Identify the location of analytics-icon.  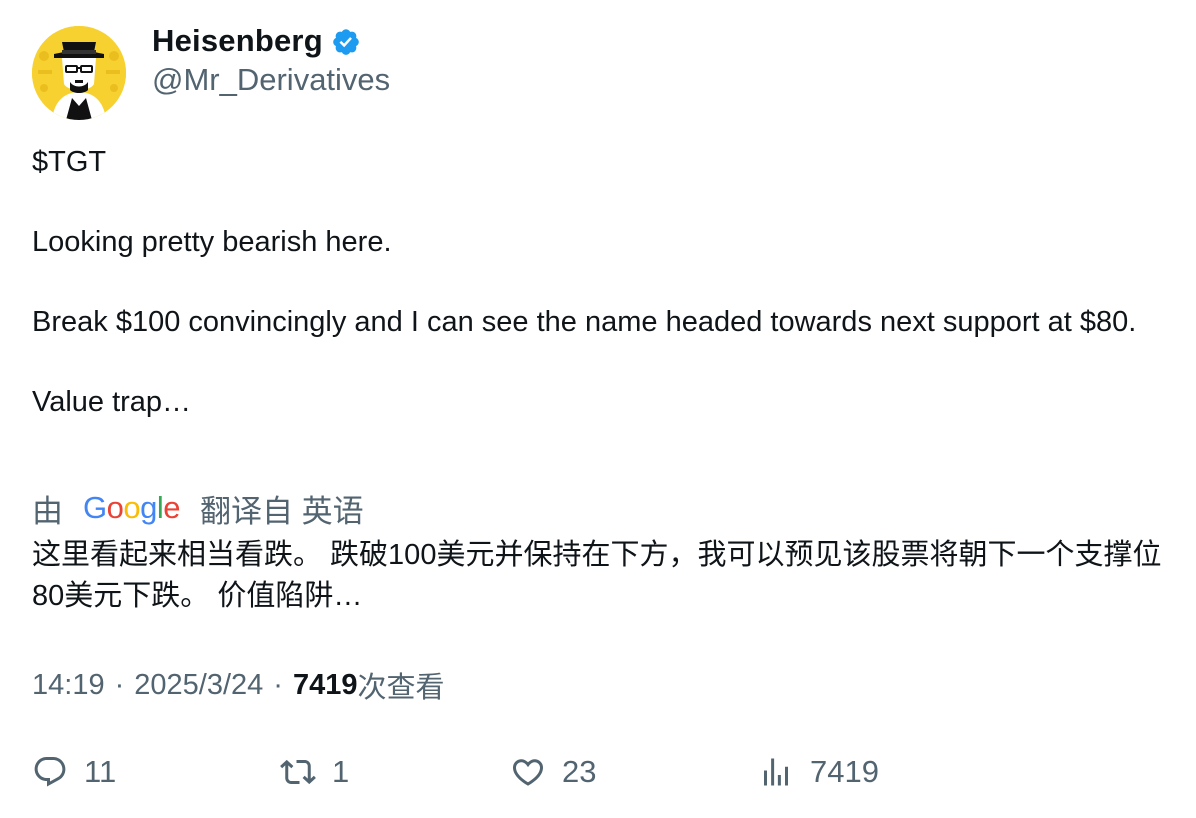
(776, 772).